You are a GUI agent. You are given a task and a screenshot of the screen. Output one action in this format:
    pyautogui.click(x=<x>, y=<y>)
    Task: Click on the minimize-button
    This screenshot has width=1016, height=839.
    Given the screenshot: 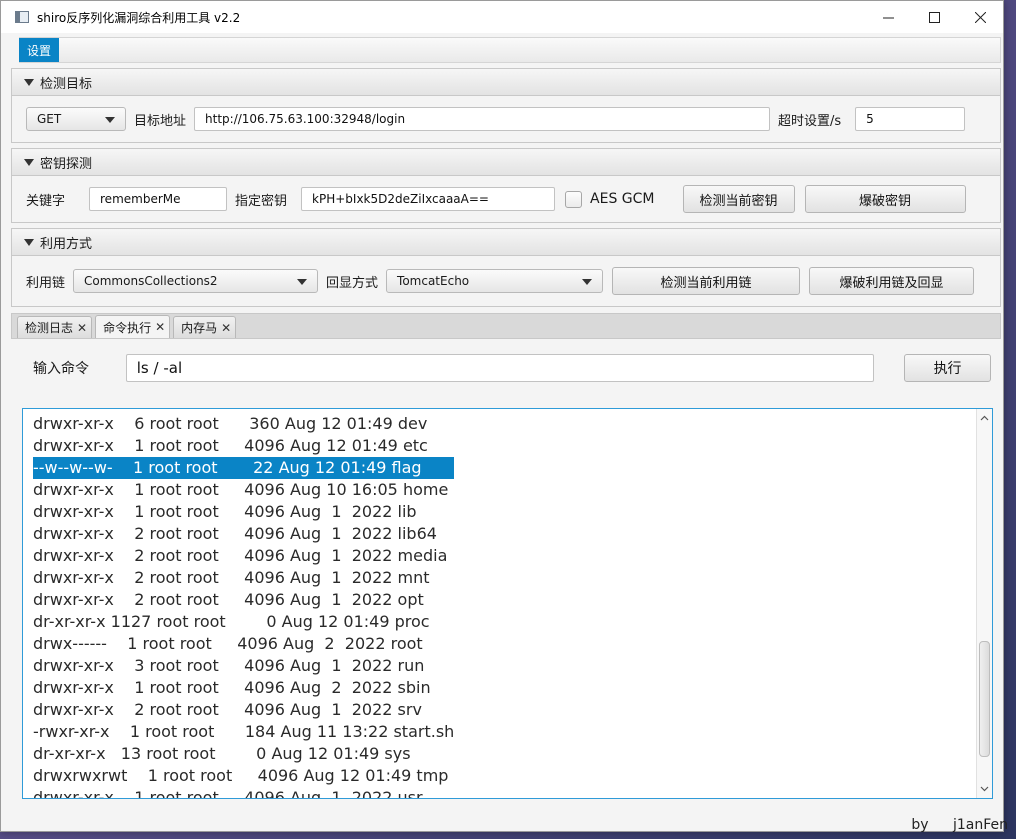 What is the action you would take?
    pyautogui.click(x=888, y=17)
    